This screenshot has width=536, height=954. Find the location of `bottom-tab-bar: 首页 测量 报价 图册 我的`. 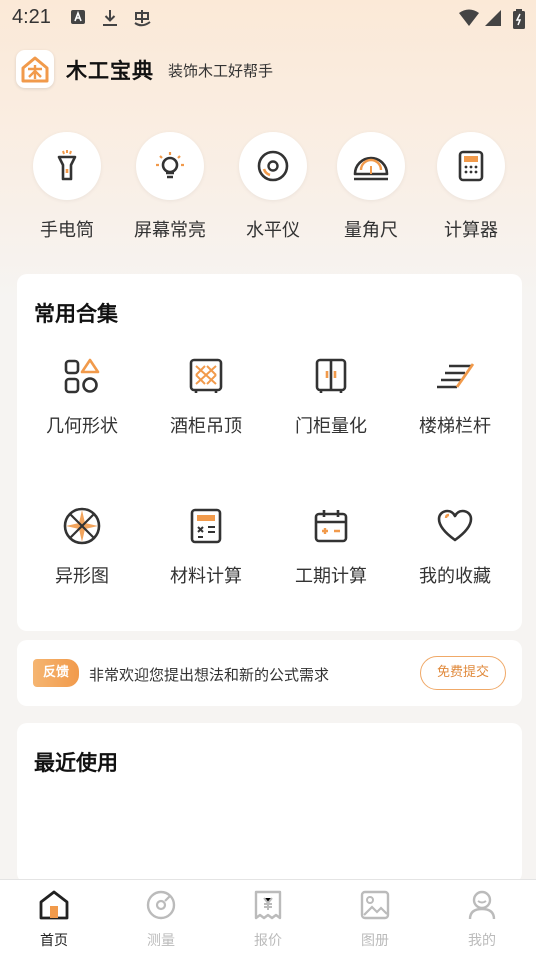

bottom-tab-bar: 首页 测量 报价 图册 我的 is located at coordinates (268, 916).